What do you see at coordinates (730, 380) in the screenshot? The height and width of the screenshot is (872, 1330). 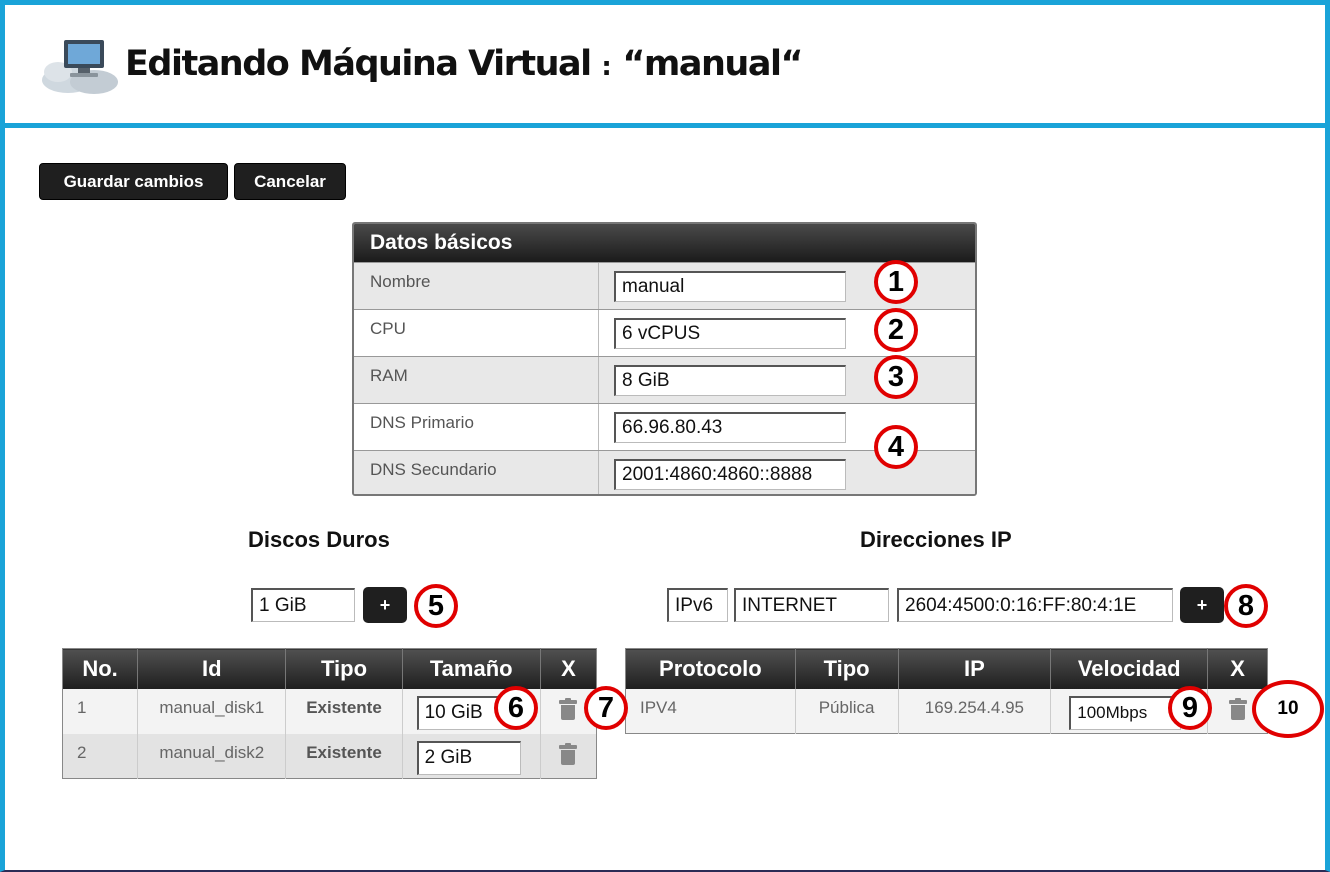 I see `ram-field` at bounding box center [730, 380].